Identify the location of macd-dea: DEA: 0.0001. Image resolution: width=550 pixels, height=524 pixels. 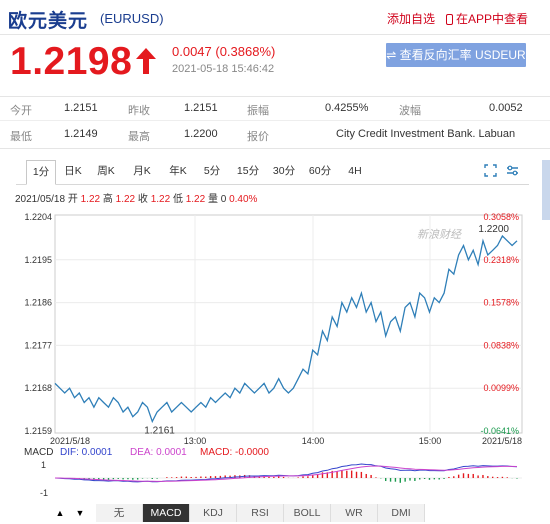
(158, 452).